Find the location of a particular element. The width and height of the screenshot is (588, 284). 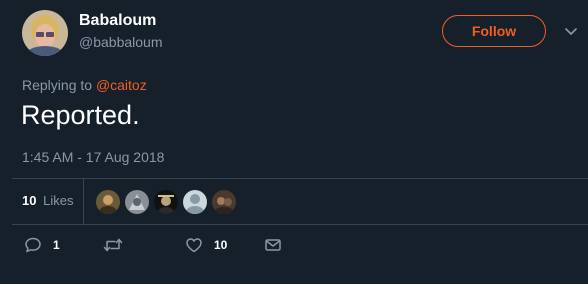

tweet-text: Reported. is located at coordinates (80, 115).